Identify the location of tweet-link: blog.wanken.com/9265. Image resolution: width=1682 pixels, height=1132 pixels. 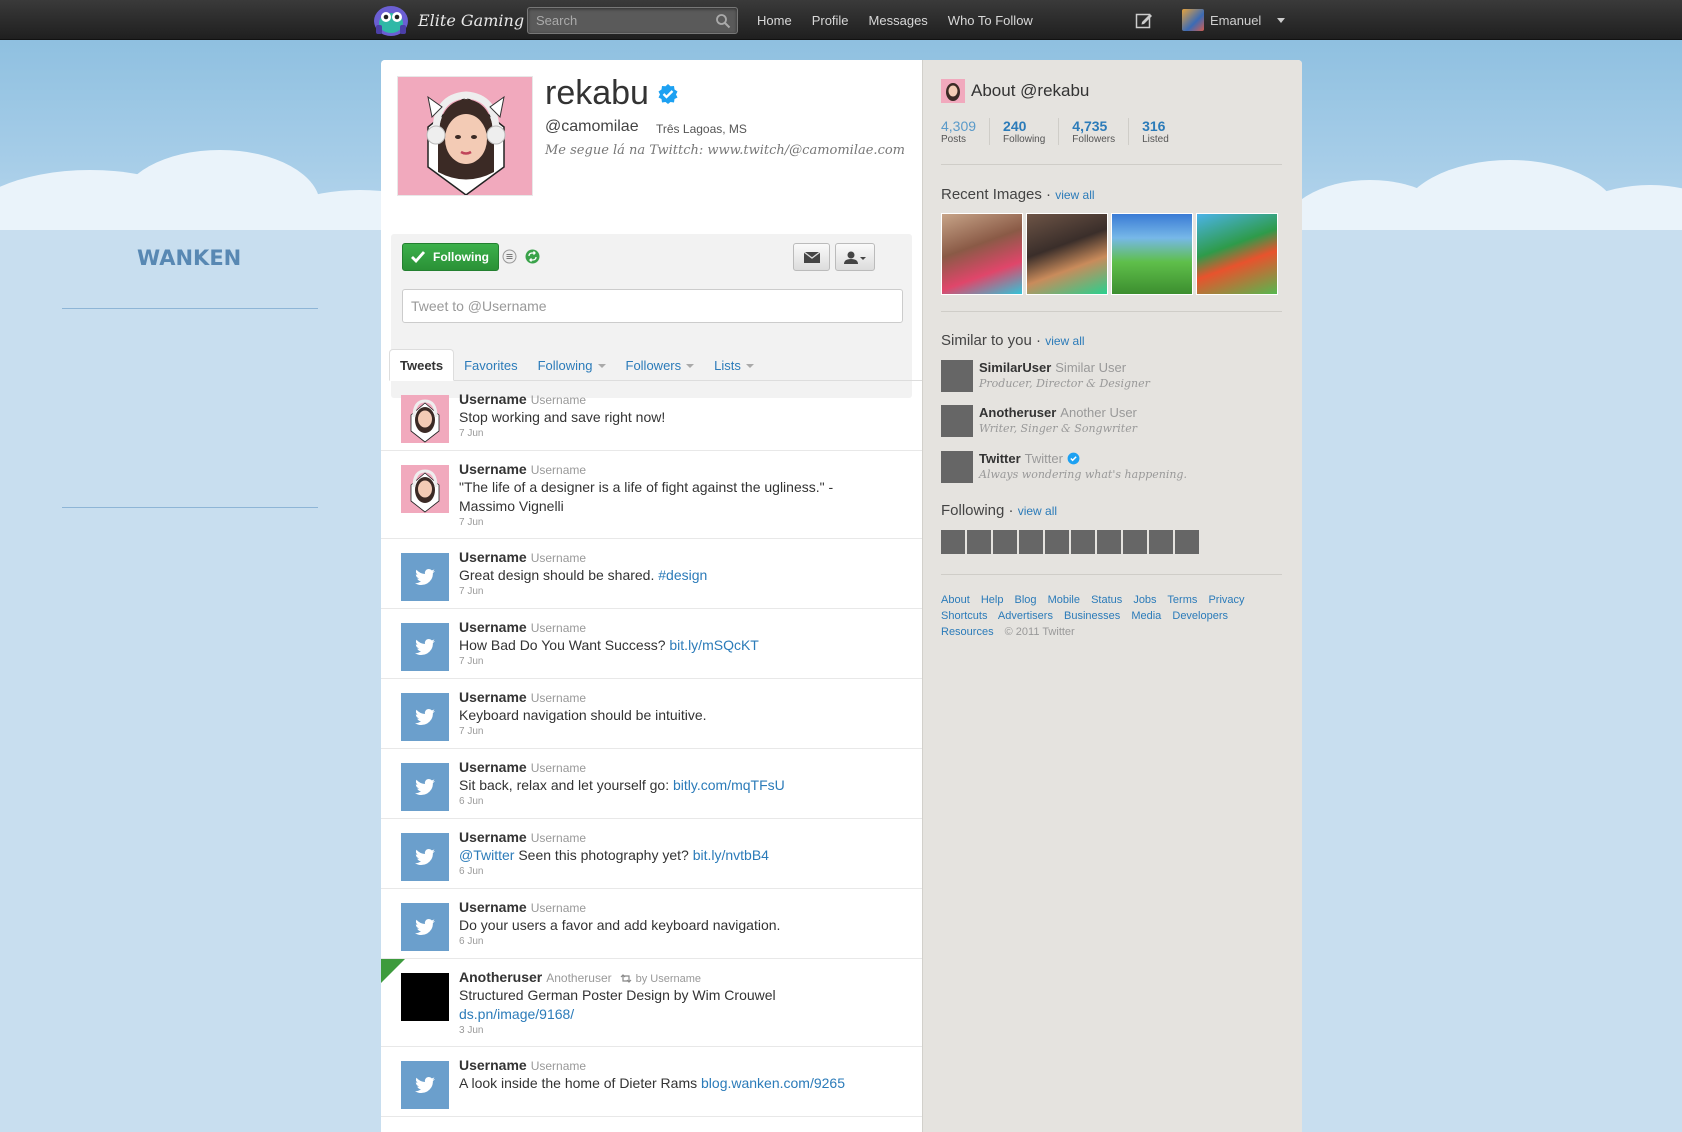
(773, 1083).